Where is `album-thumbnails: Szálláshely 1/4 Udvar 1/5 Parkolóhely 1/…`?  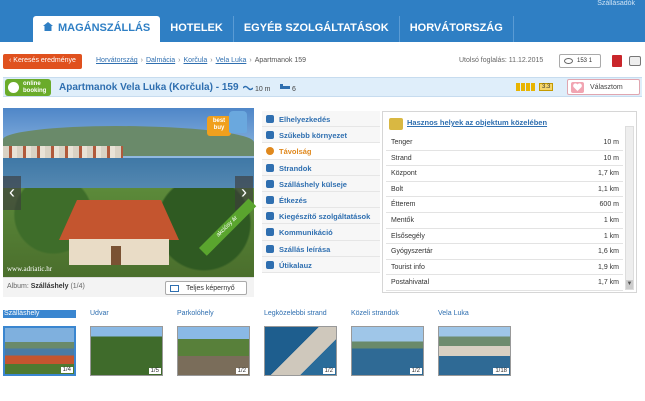 album-thumbnails: Szálláshely 1/4 Udvar 1/5 Parkolóhely 1/… is located at coordinates (263, 344).